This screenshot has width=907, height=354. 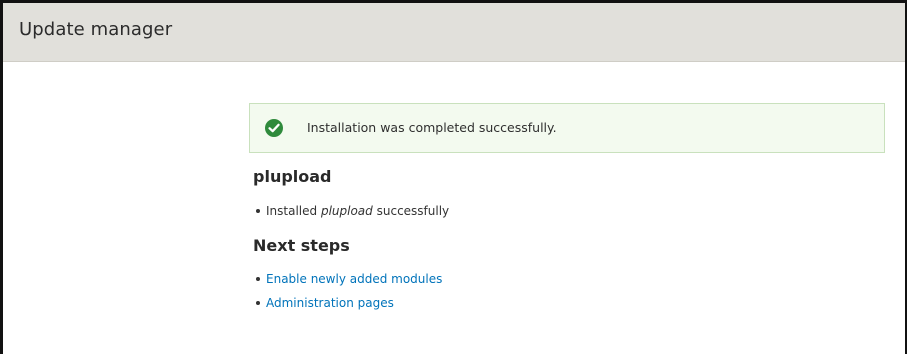 What do you see at coordinates (432, 127) in the screenshot?
I see `success-message-text: Installation was completed successfully.` at bounding box center [432, 127].